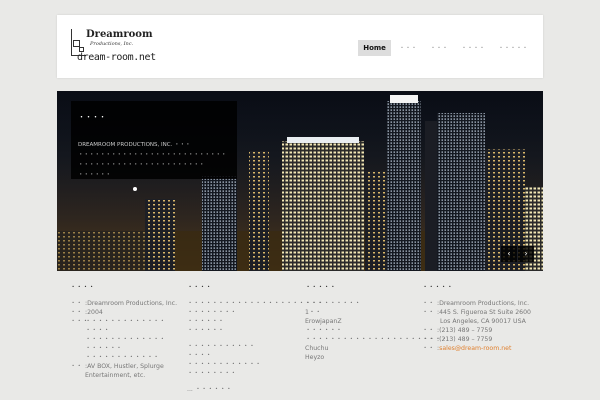  Describe the element at coordinates (152, 155) in the screenshot. I see `hero-caption-line: ・・・・・・・・・・・・・・・・・・・・・・・・・・・` at that location.